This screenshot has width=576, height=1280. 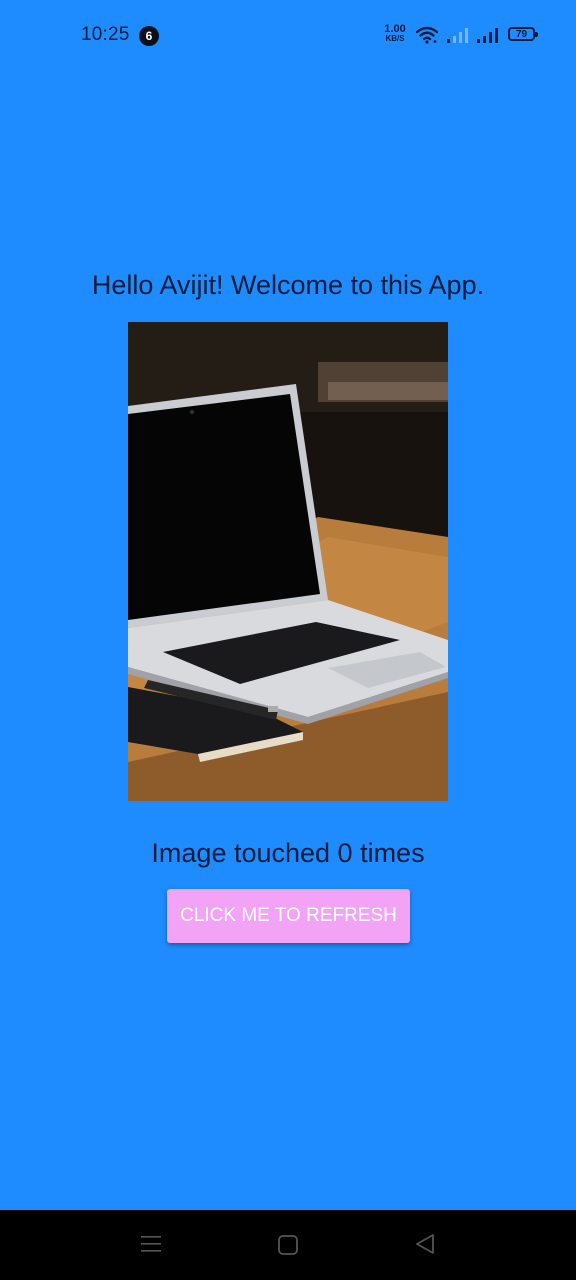 What do you see at coordinates (425, 1244) in the screenshot?
I see `back-icon` at bounding box center [425, 1244].